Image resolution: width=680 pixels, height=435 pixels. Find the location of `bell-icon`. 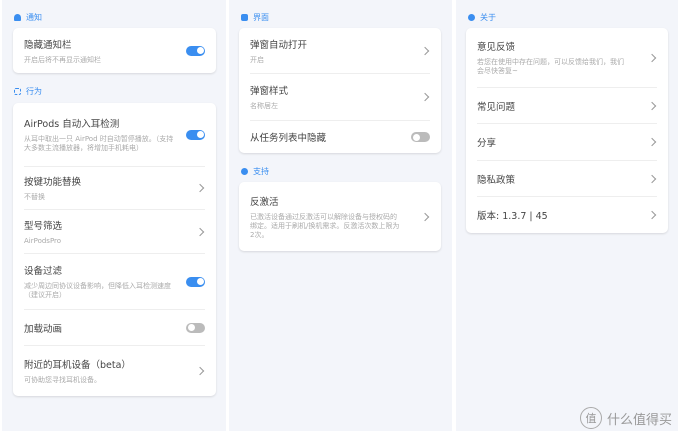

bell-icon is located at coordinates (17, 17).